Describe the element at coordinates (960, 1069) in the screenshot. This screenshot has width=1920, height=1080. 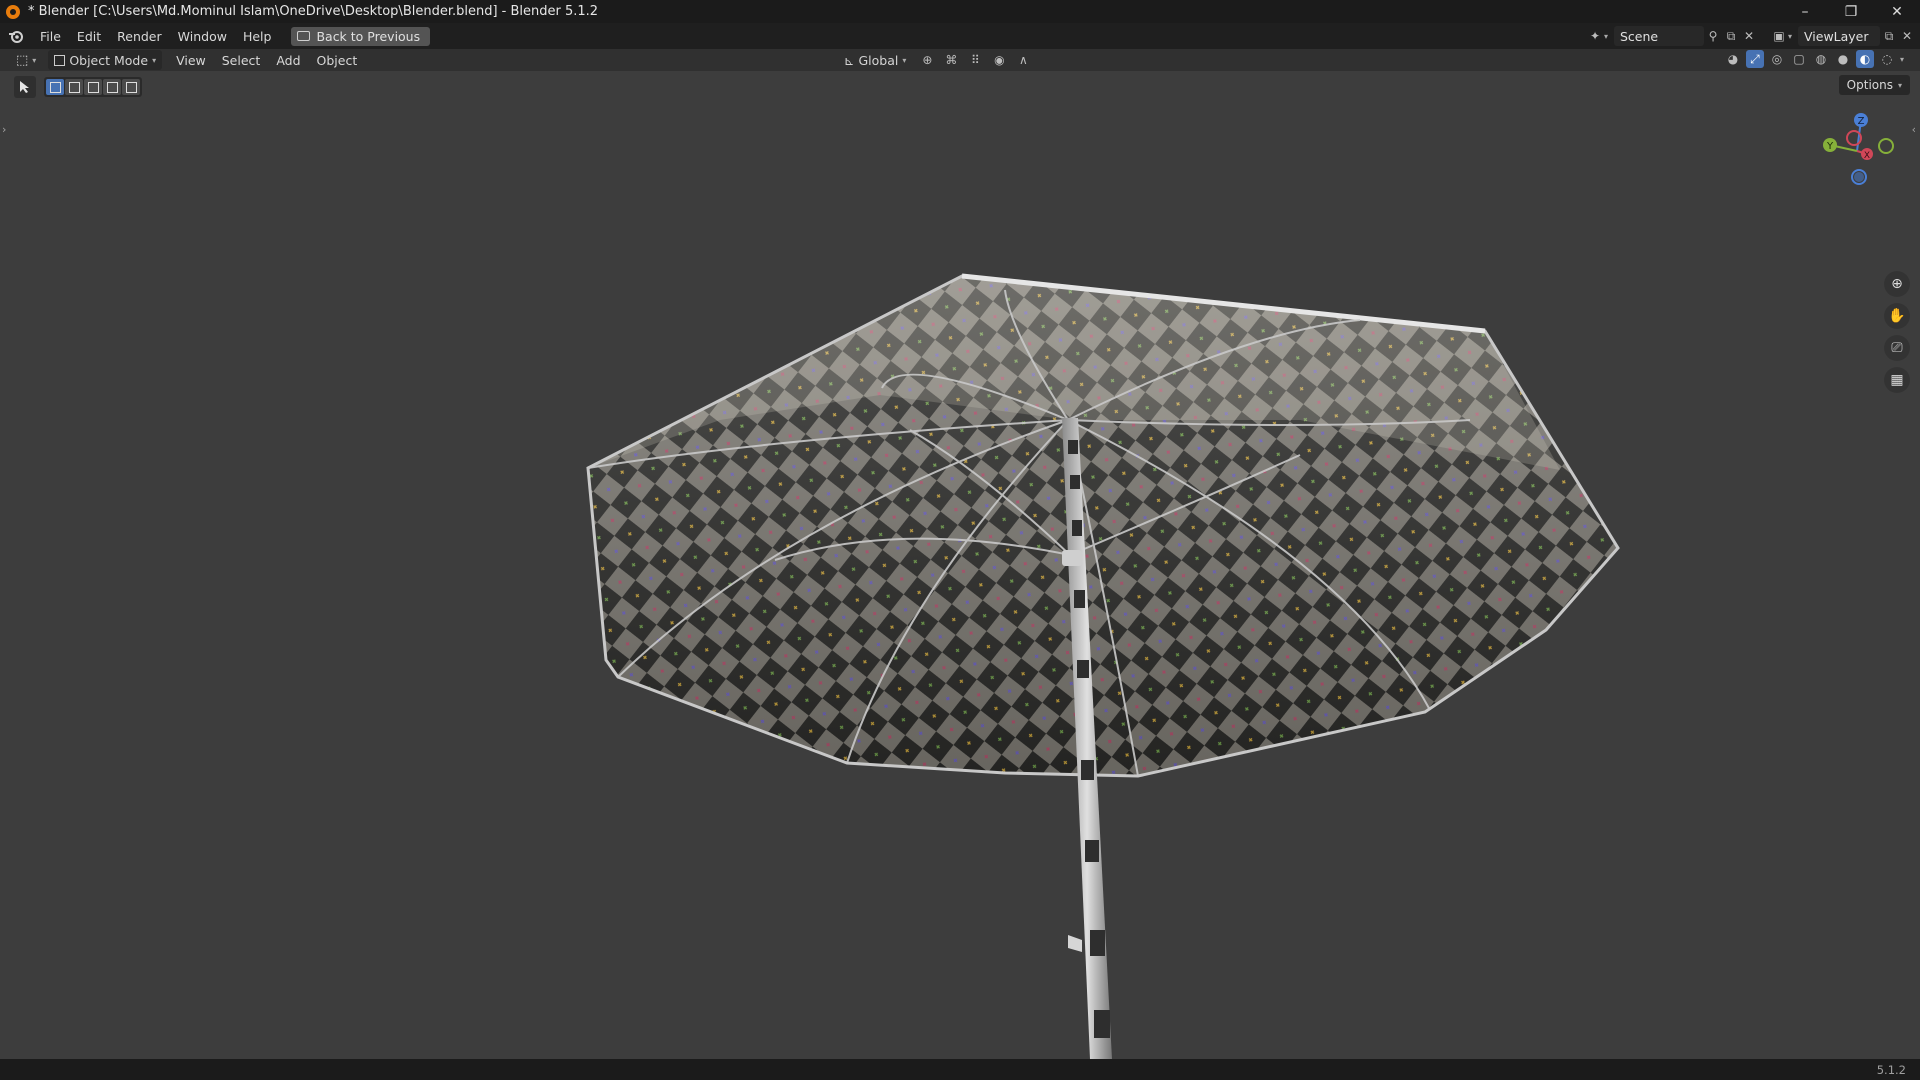
I see `status-bar: 5.1.2` at that location.